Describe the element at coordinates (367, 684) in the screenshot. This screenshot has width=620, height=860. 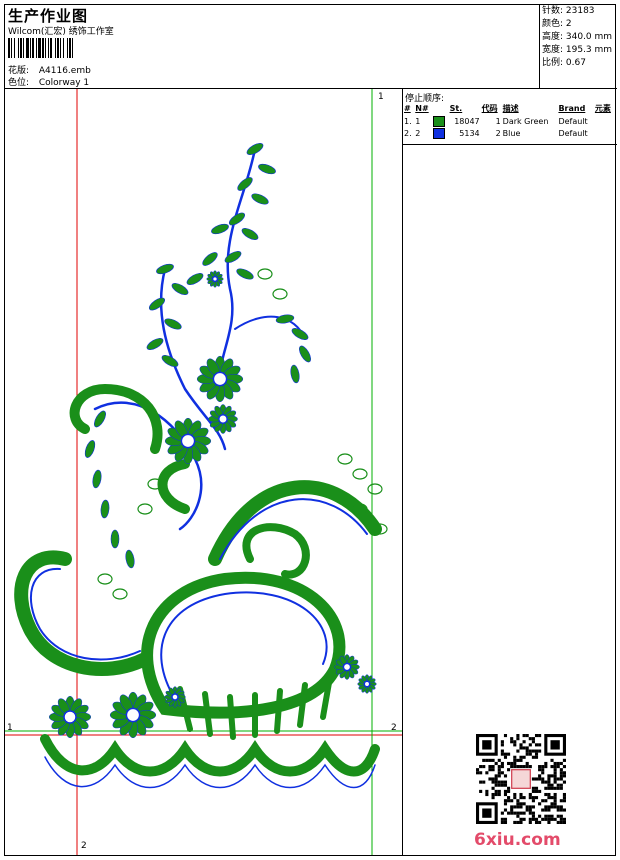
I see `flower` at that location.